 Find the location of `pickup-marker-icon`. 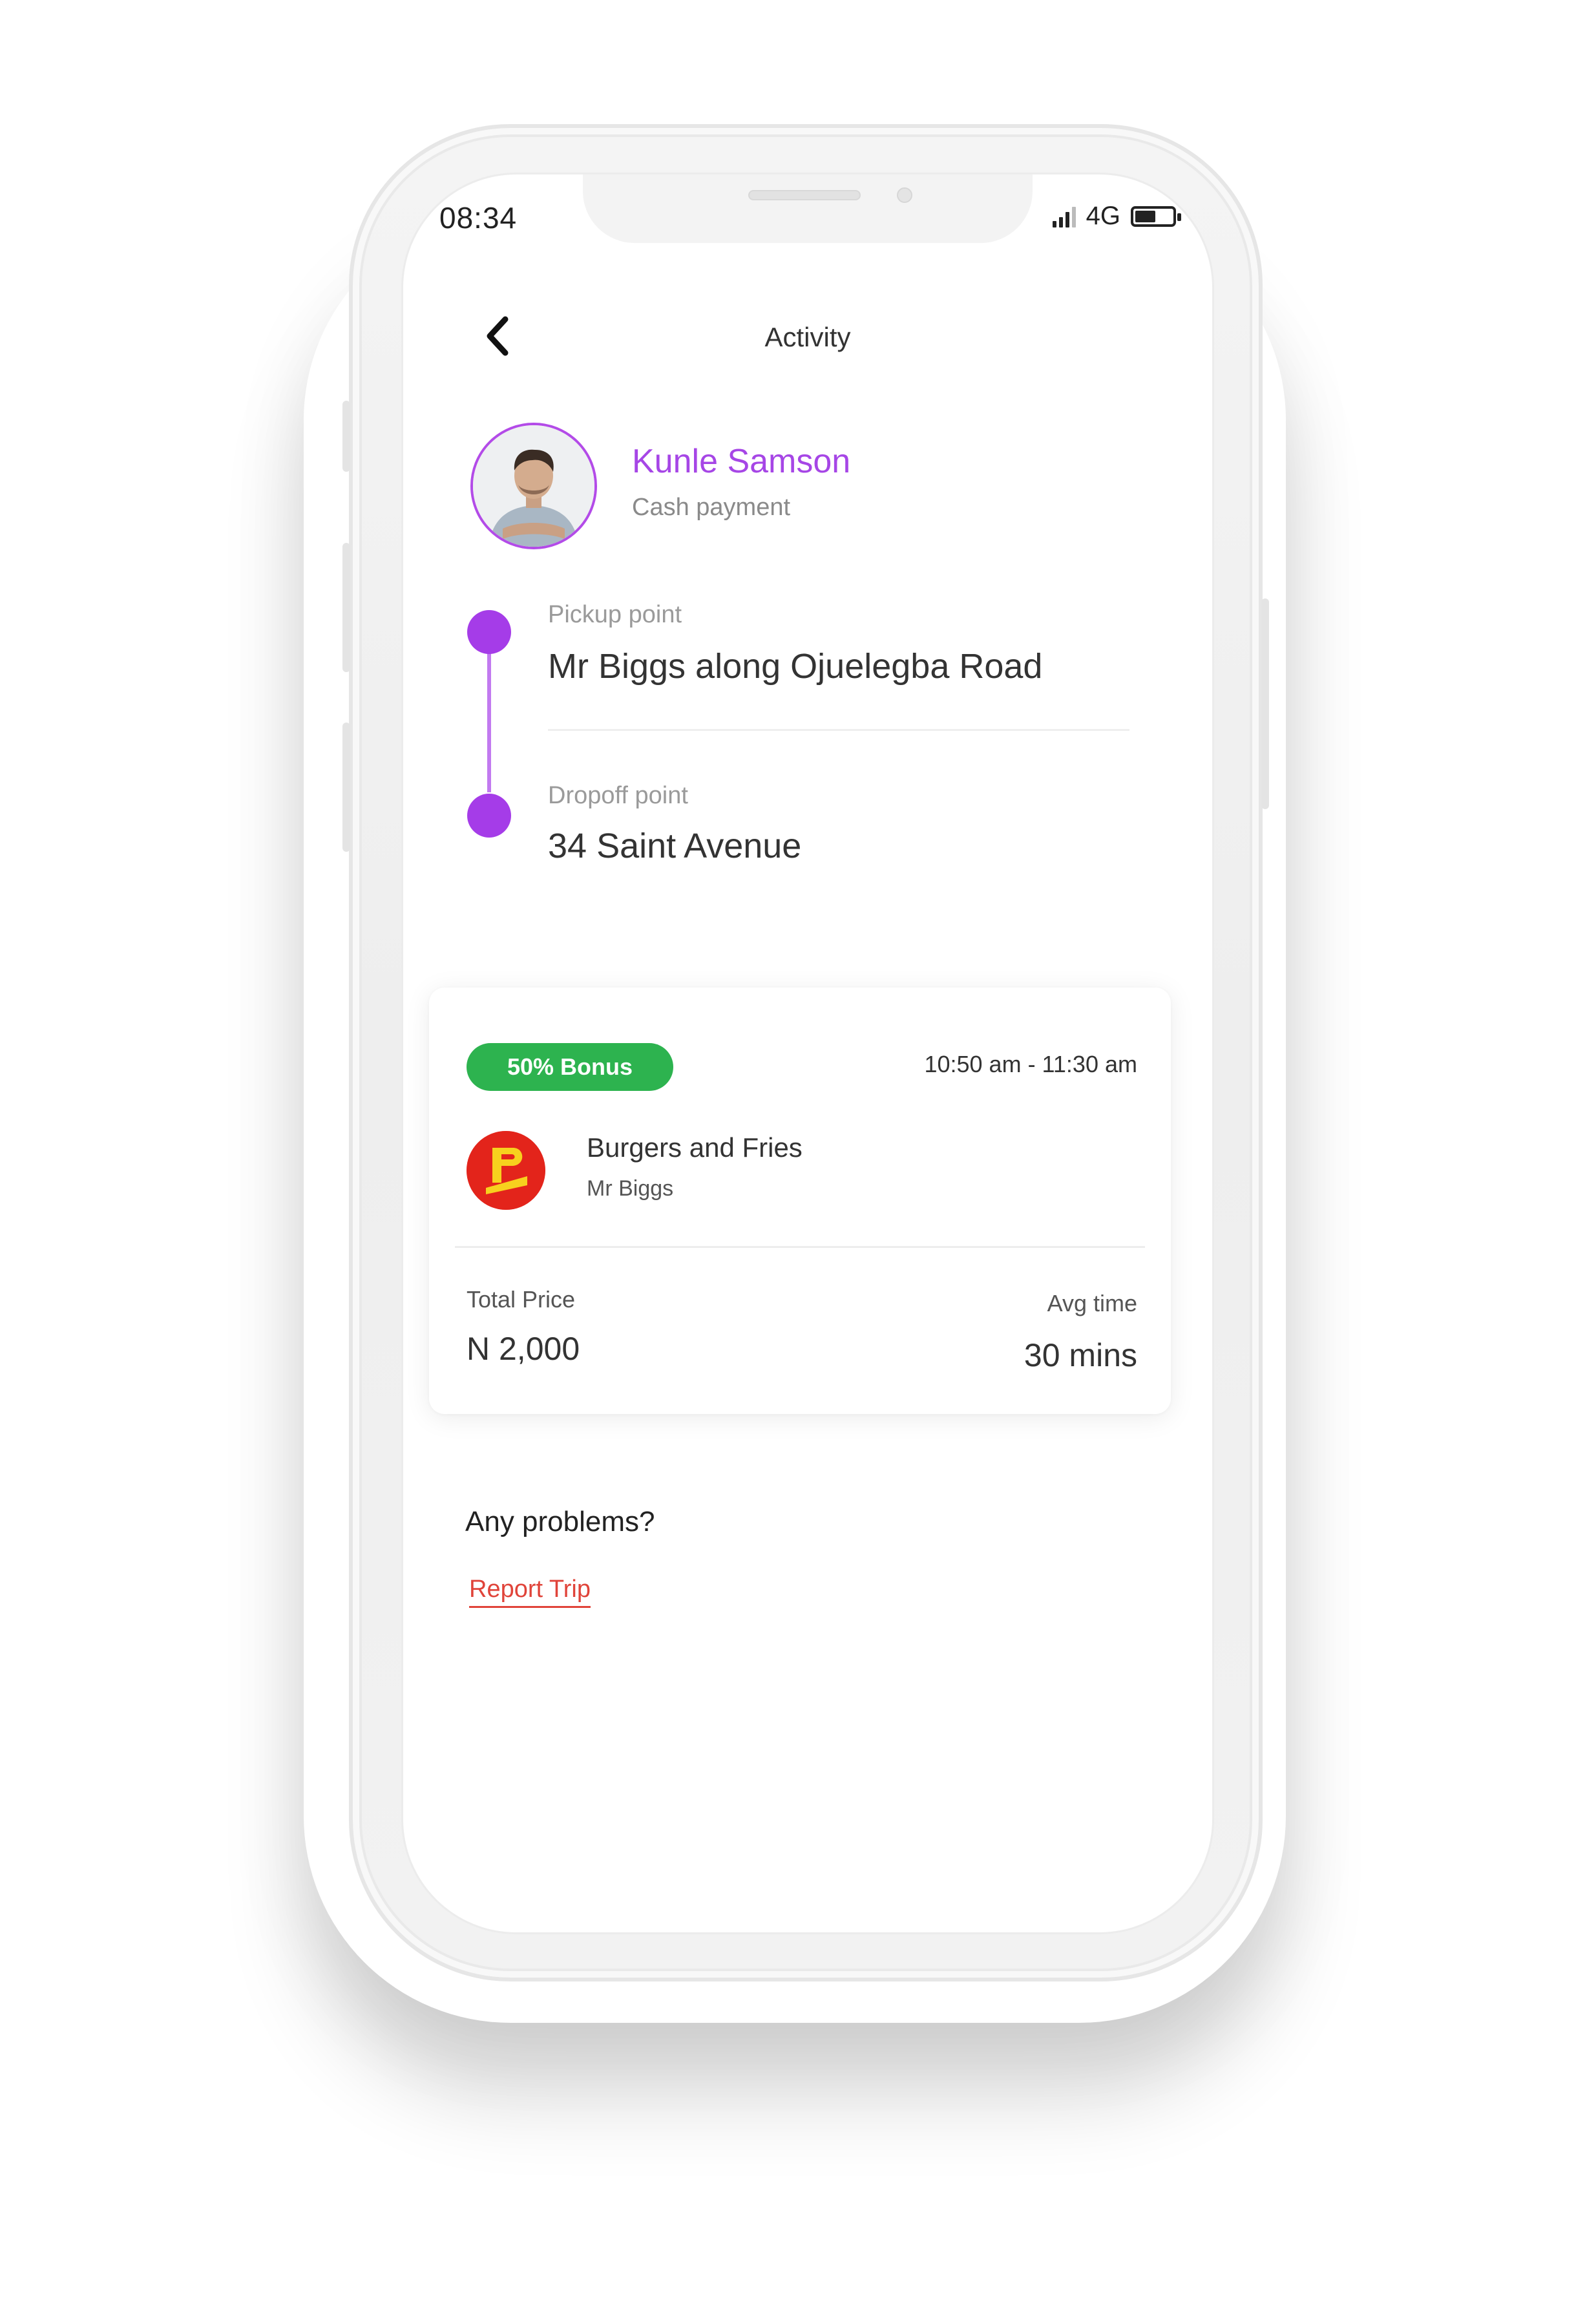

pickup-marker-icon is located at coordinates (489, 632).